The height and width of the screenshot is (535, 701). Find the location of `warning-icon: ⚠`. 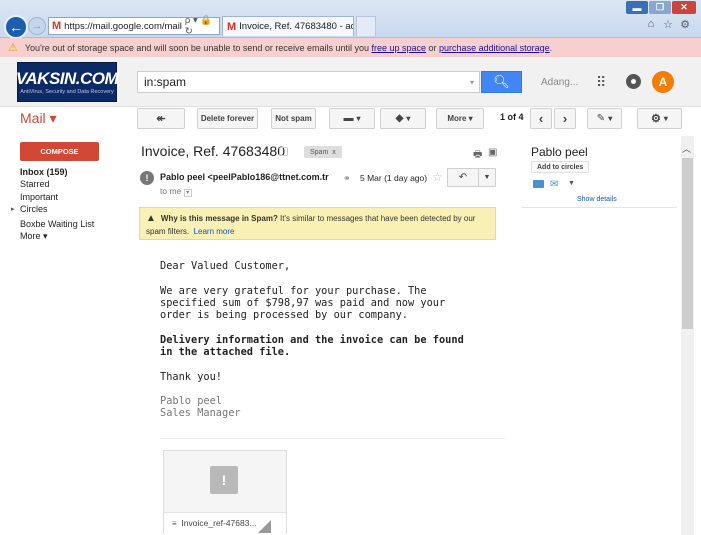

warning-icon: ⚠ is located at coordinates (13, 48).